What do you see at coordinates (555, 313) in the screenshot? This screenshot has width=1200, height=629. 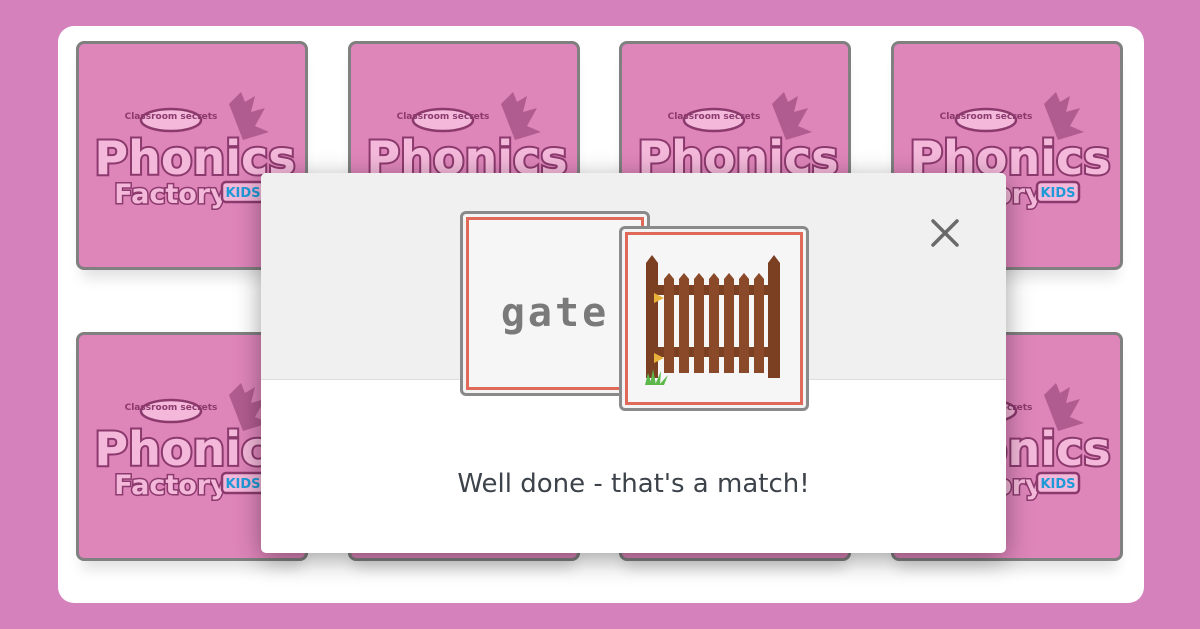 I see `matched-word: gate` at bounding box center [555, 313].